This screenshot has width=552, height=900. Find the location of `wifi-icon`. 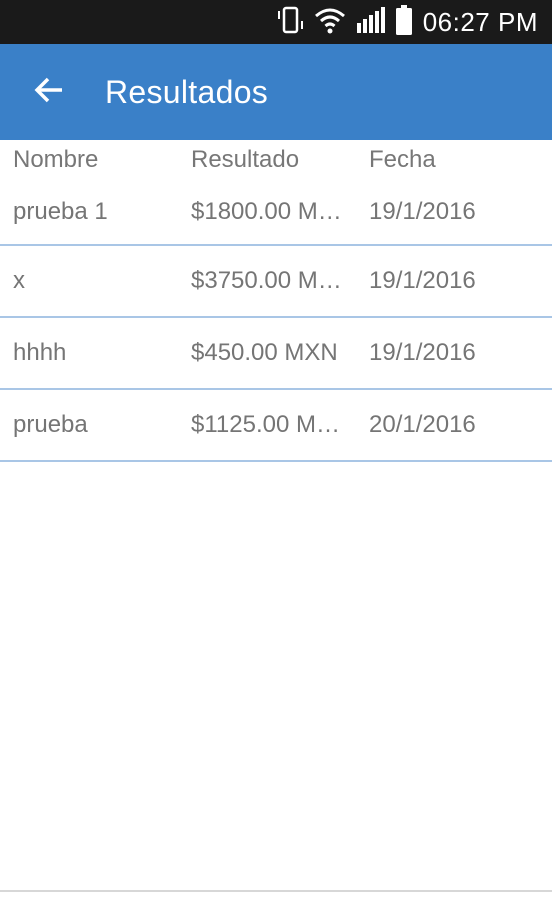

wifi-icon is located at coordinates (330, 22).